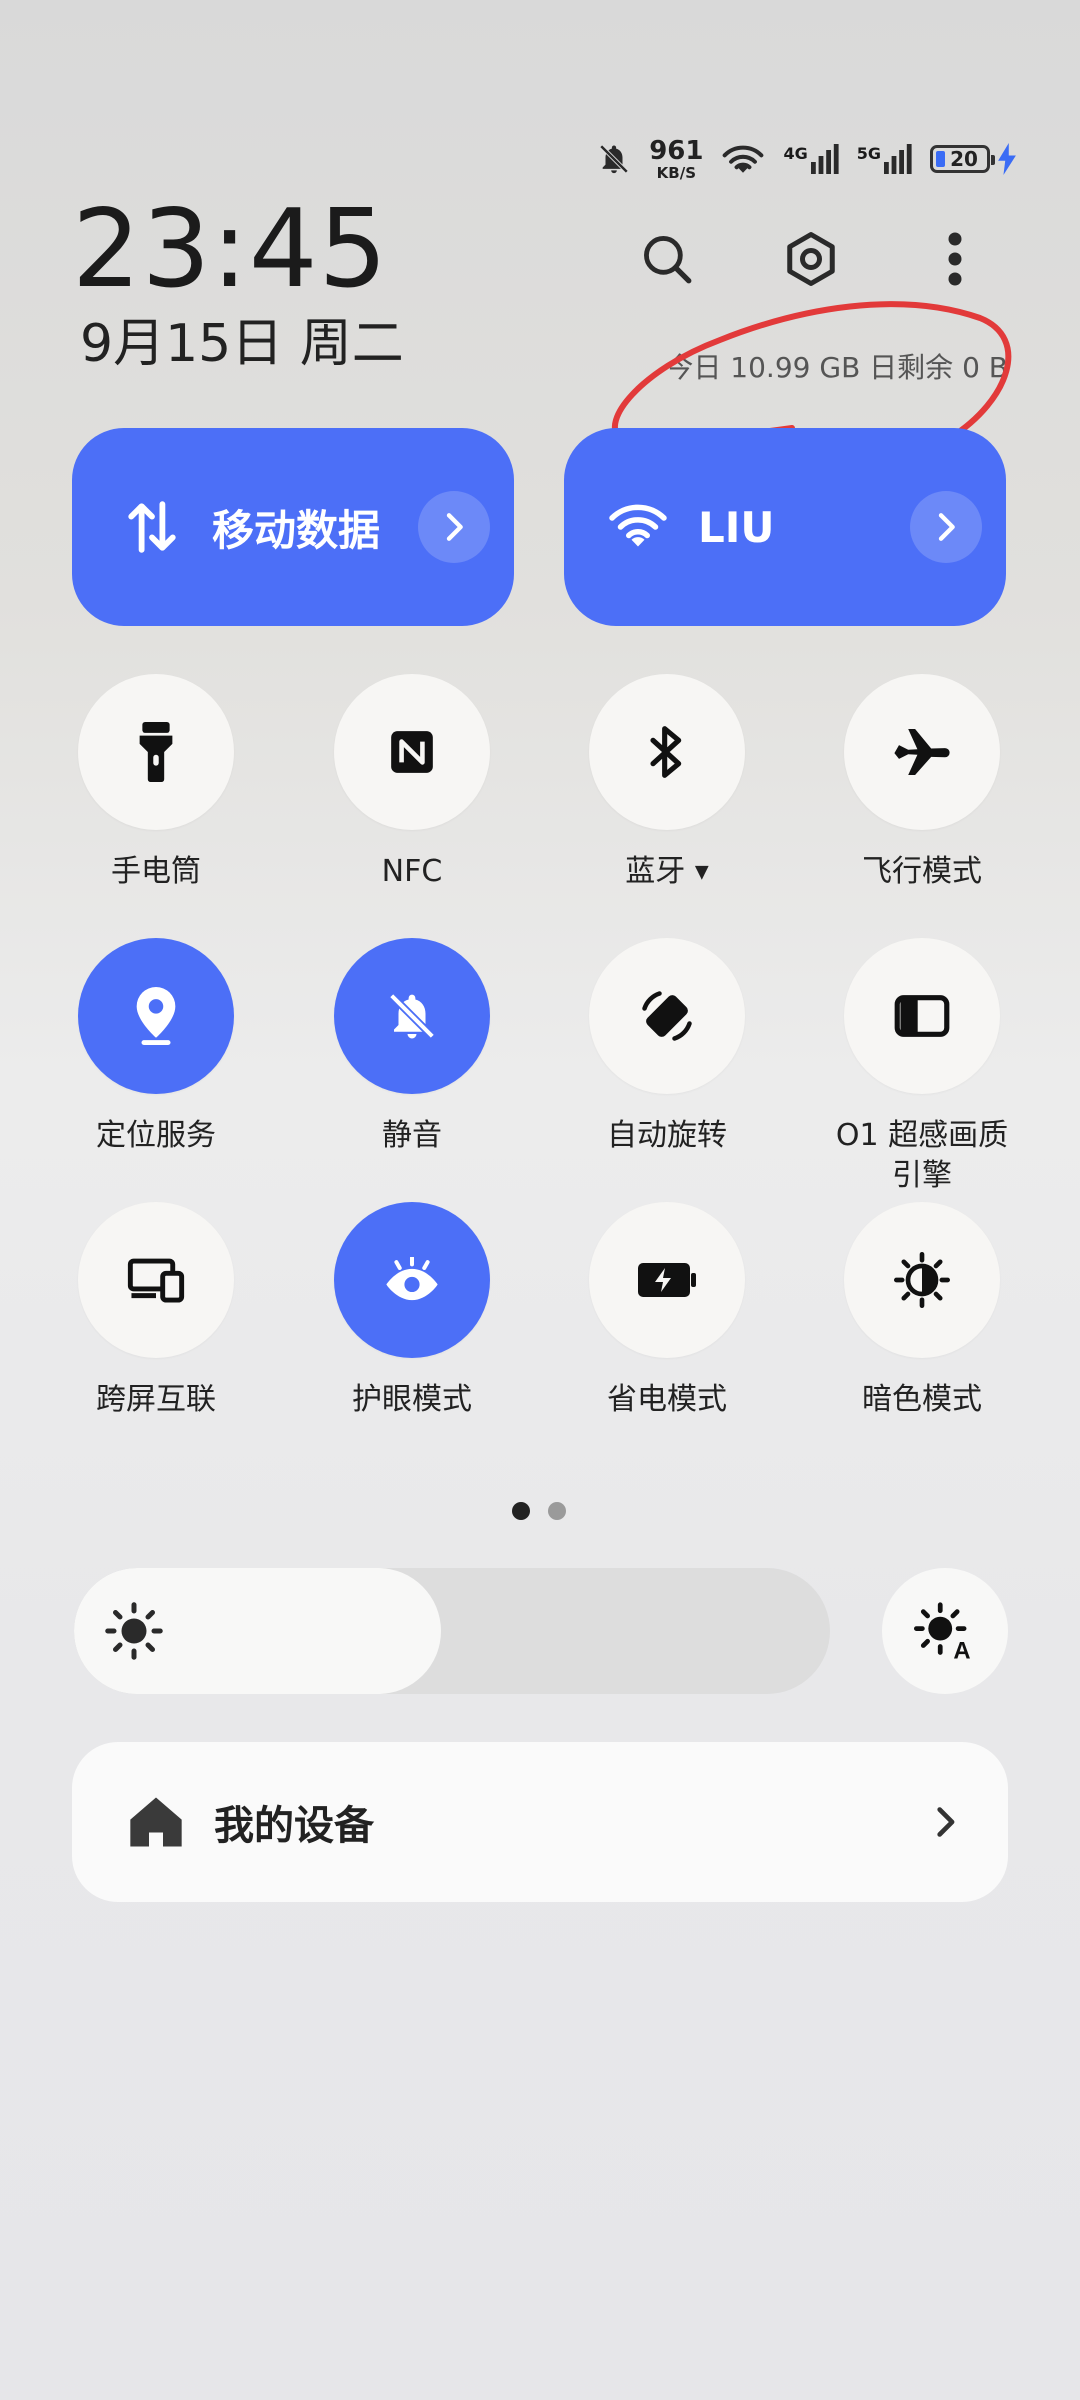 The image size is (1080, 2400). What do you see at coordinates (743, 159) in the screenshot?
I see `wifi-status-icon` at bounding box center [743, 159].